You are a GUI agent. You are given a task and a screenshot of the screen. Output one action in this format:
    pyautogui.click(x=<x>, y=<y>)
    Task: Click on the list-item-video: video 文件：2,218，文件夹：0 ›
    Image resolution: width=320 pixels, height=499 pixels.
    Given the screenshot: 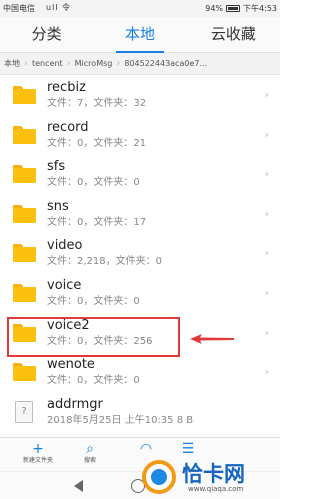 What is the action you would take?
    pyautogui.click(x=140, y=254)
    